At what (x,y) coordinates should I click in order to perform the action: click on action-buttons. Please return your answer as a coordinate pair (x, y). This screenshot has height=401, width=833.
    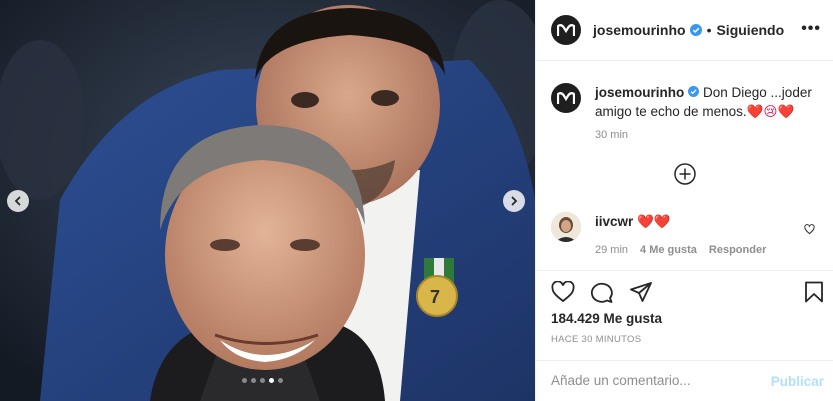
    Looking at the image, I should click on (602, 294).